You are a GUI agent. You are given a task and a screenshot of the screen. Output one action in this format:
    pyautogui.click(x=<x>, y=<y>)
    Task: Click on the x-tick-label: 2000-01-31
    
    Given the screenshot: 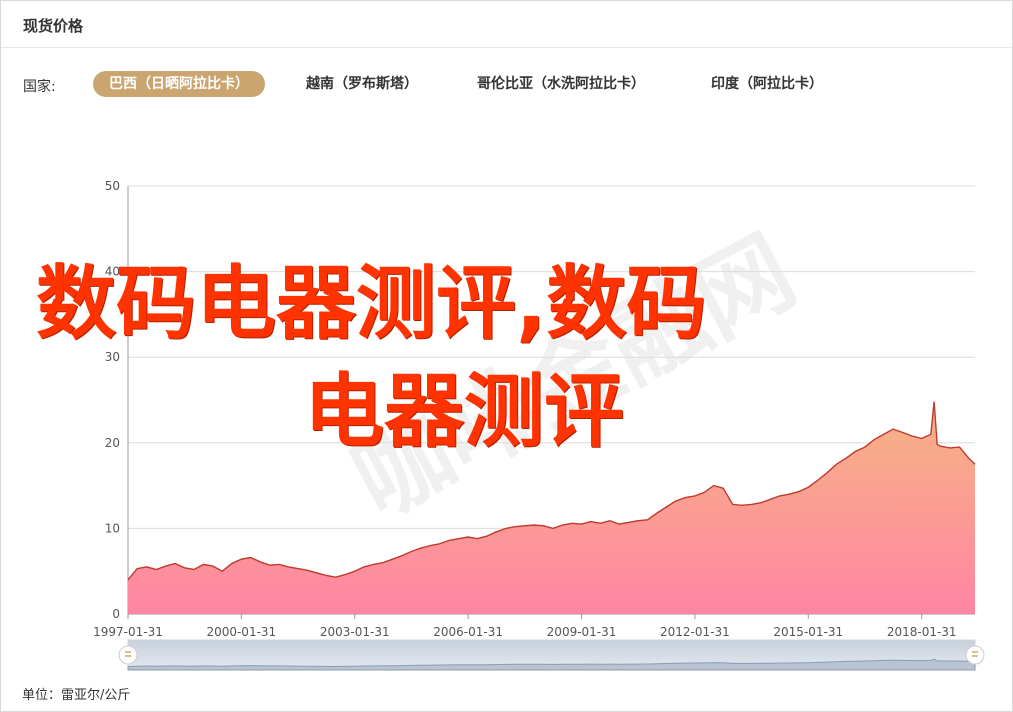 What is the action you would take?
    pyautogui.click(x=241, y=632)
    